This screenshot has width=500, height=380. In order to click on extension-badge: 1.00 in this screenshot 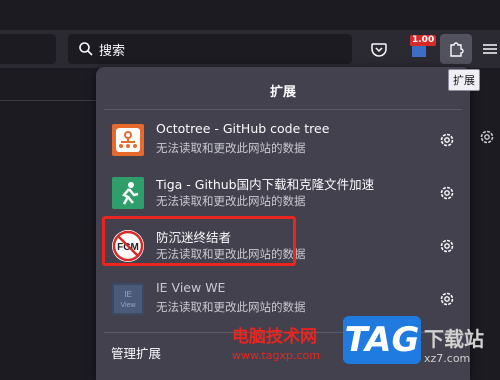, I will do `click(423, 40)`.